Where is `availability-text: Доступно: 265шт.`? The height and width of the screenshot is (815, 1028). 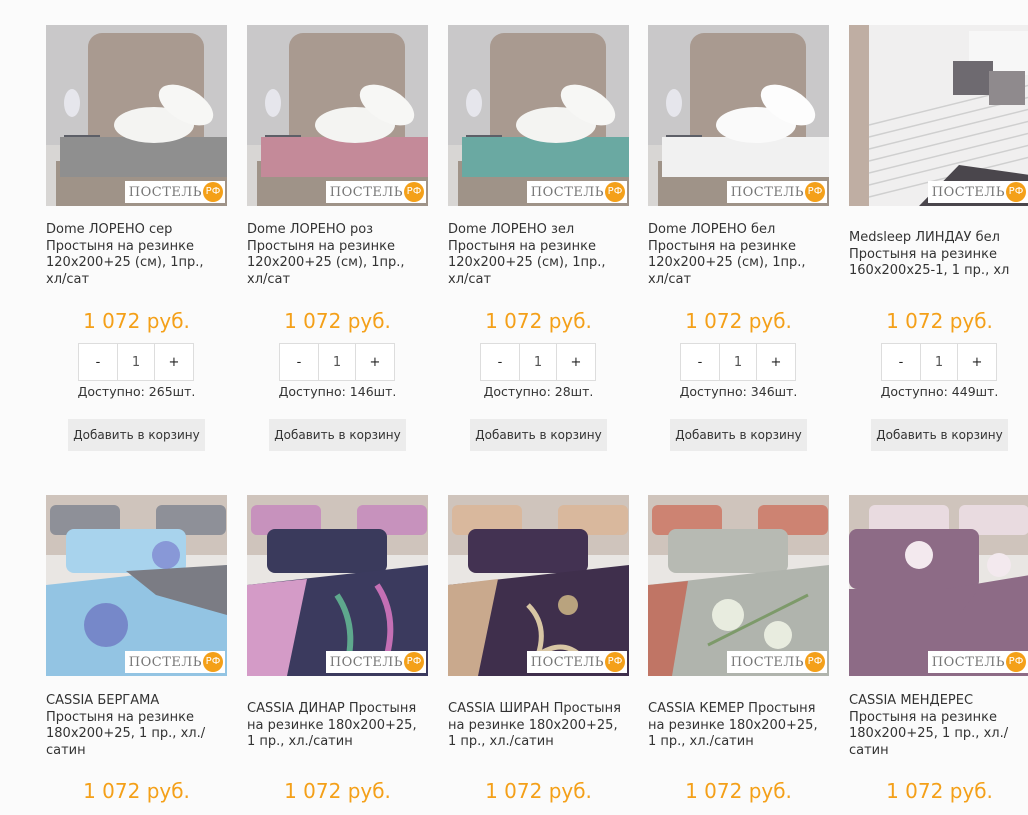
availability-text: Доступно: 265шт. is located at coordinates (136, 391).